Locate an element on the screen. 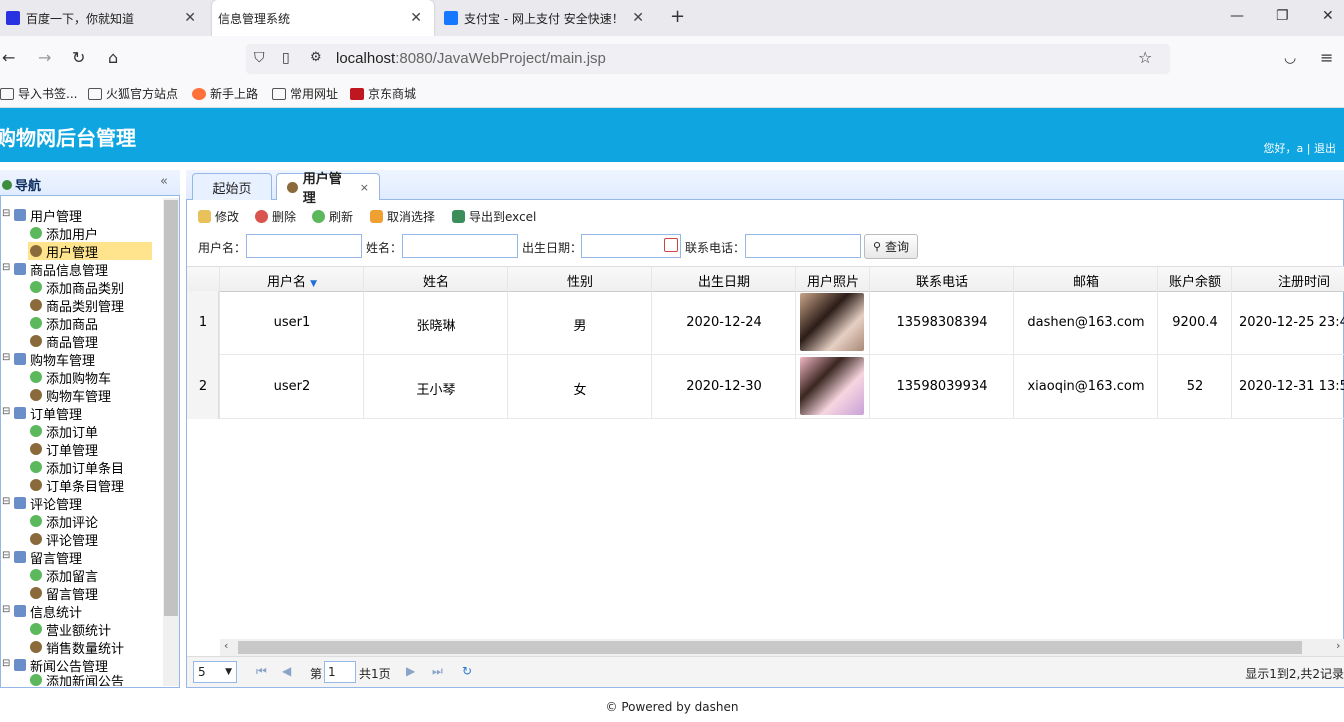 This screenshot has width=1344, height=722. permissions-icon: ⚙ is located at coordinates (316, 57).